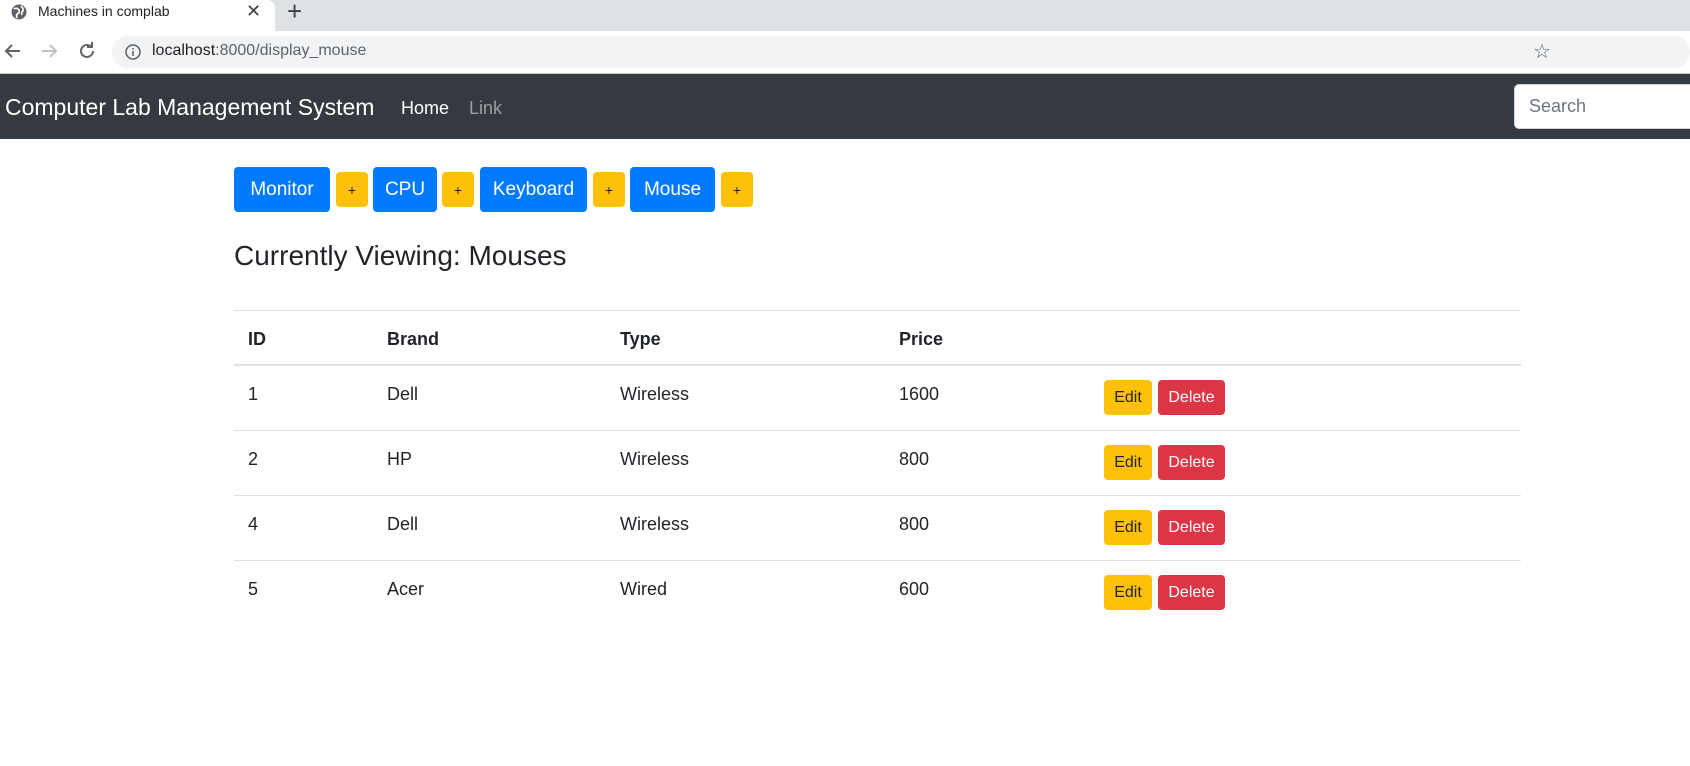 This screenshot has width=1690, height=766. Describe the element at coordinates (406, 589) in the screenshot. I see `cell-brand: Acer` at that location.